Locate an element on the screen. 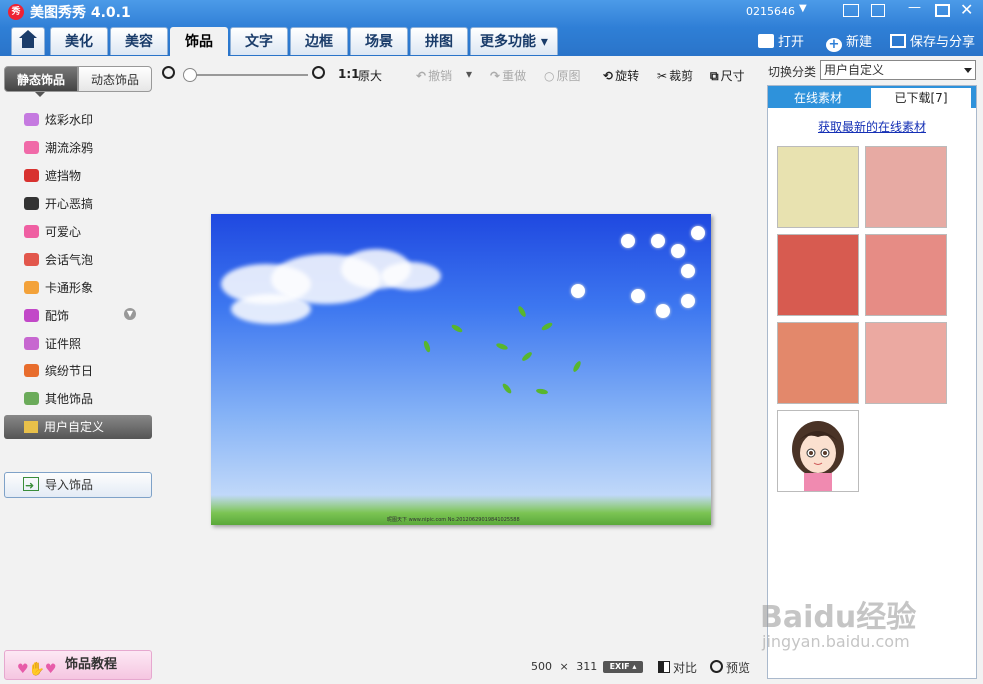 This screenshot has height=684, width=983. bow-icon is located at coordinates (31, 315).